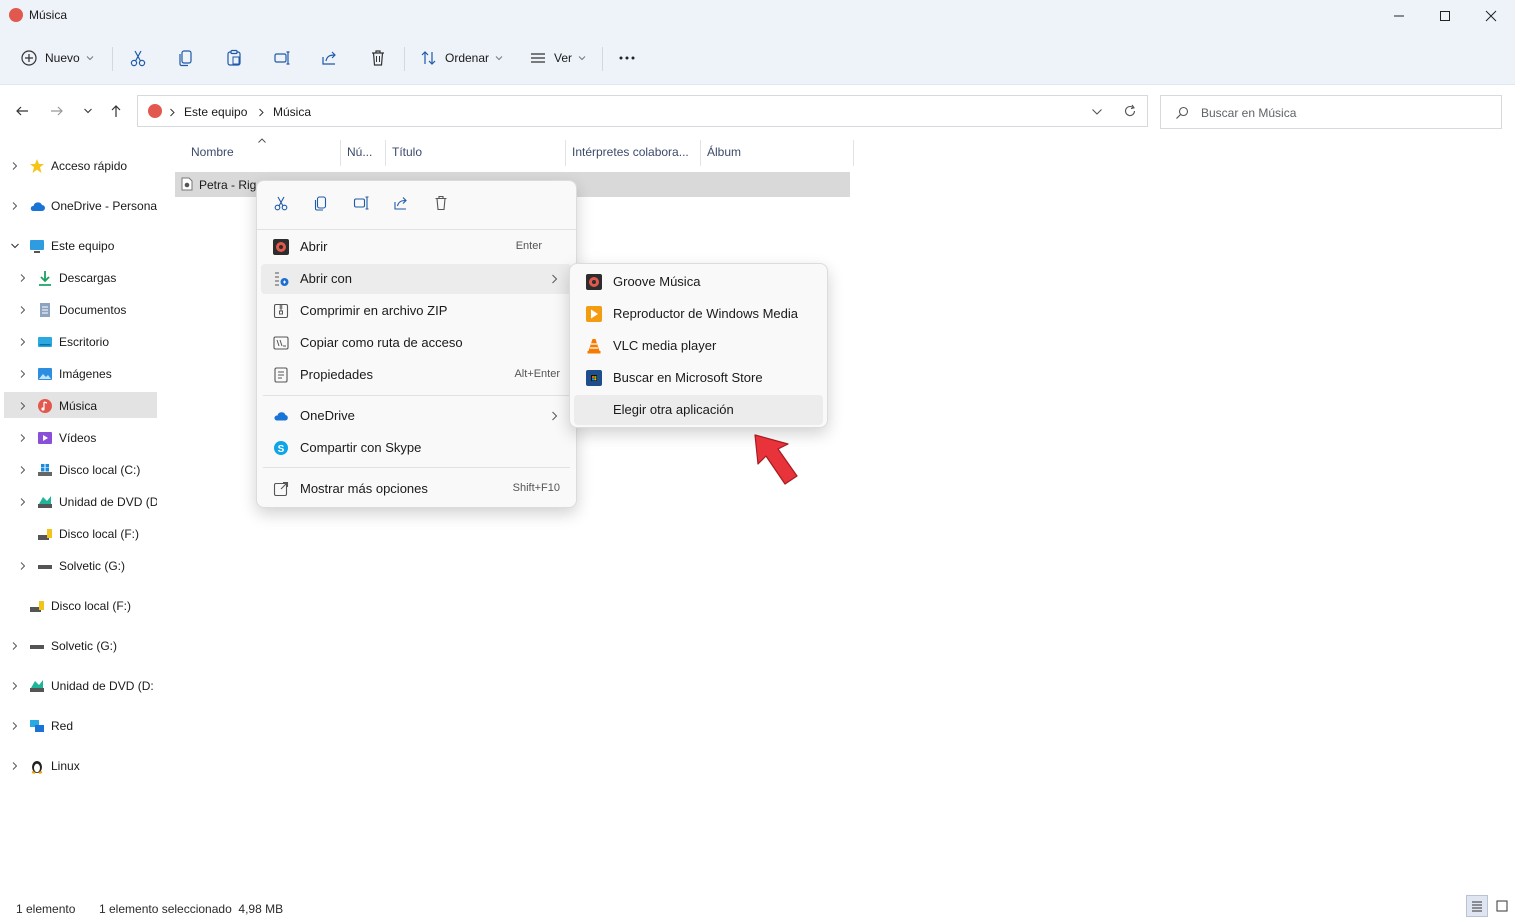 The height and width of the screenshot is (921, 1515). I want to click on share-button, so click(330, 58).